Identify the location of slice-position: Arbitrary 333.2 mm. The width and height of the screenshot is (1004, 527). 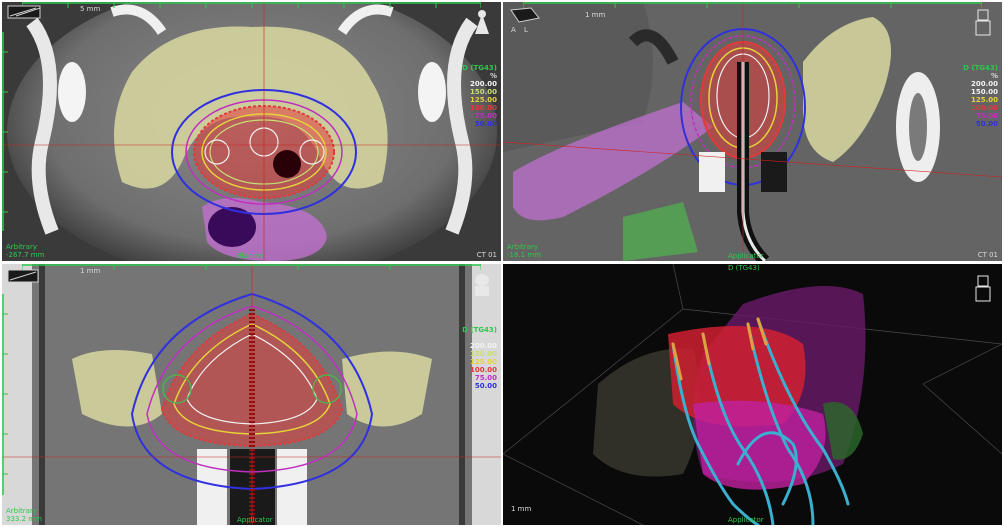
(24, 515).